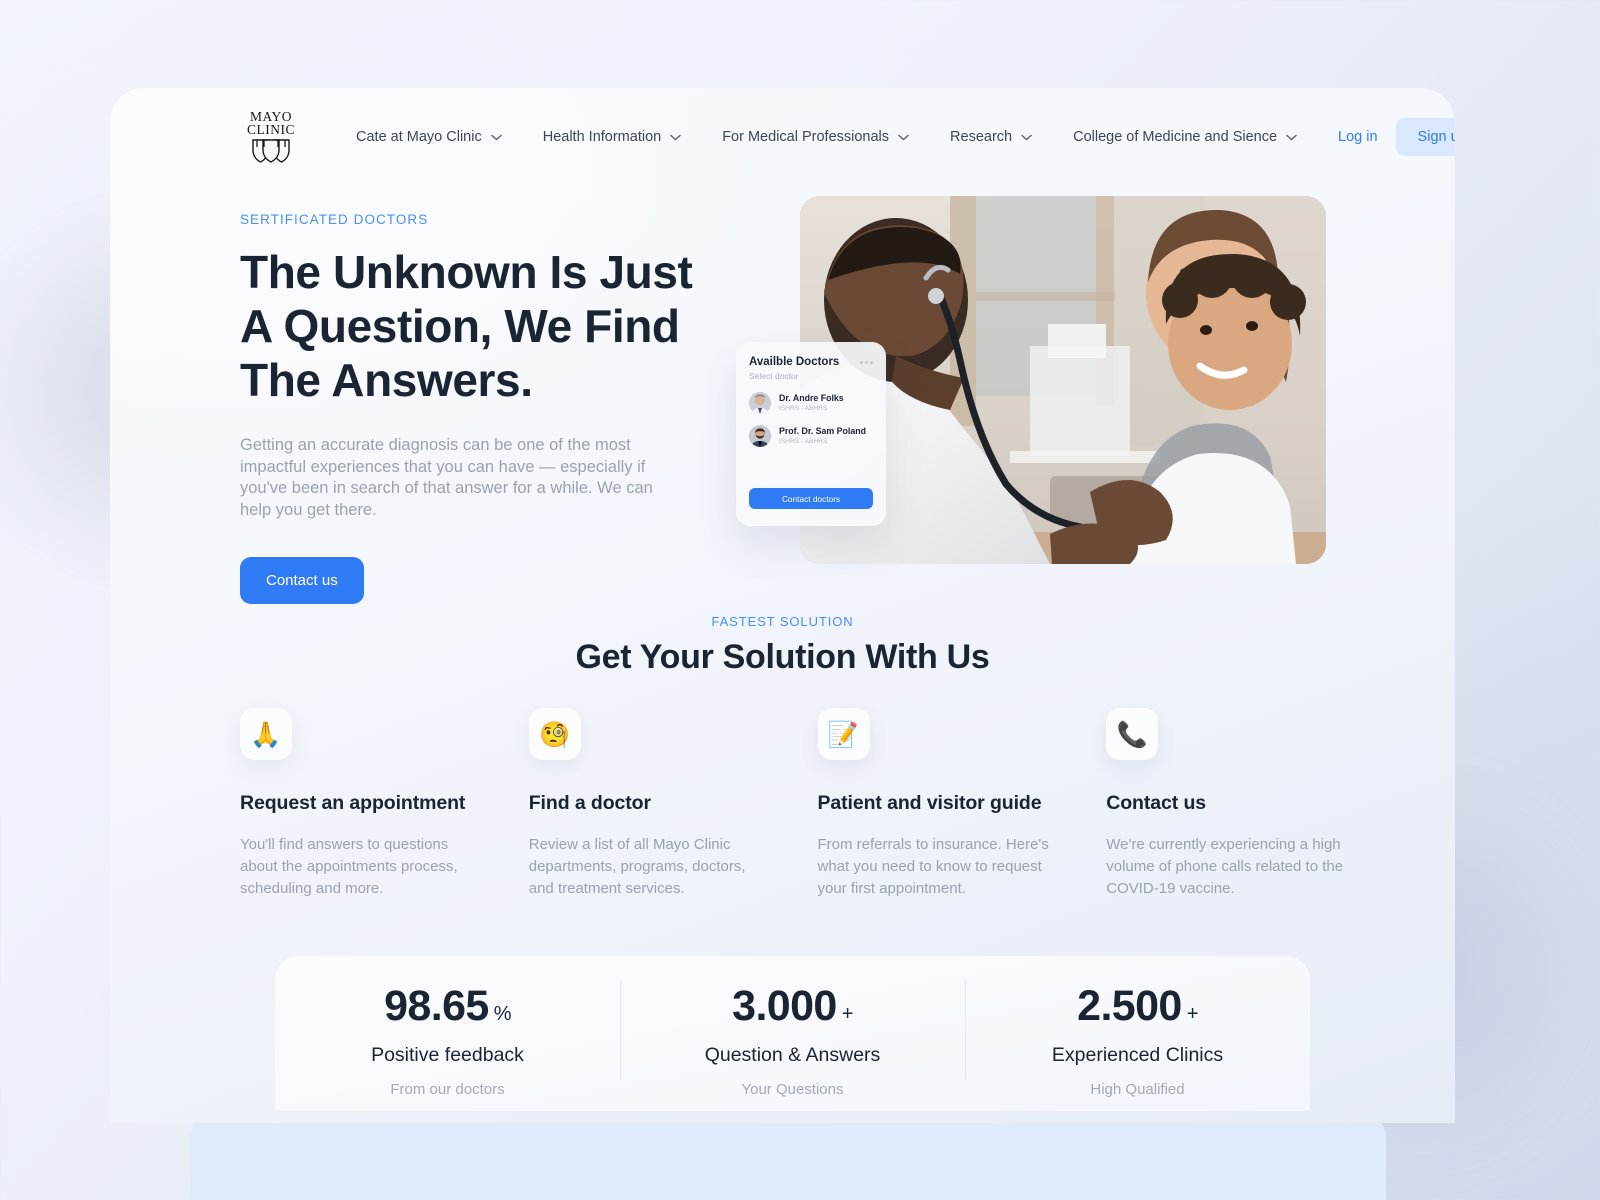  Describe the element at coordinates (447, 1089) in the screenshot. I see `stat-sublabel: From our doctors` at that location.